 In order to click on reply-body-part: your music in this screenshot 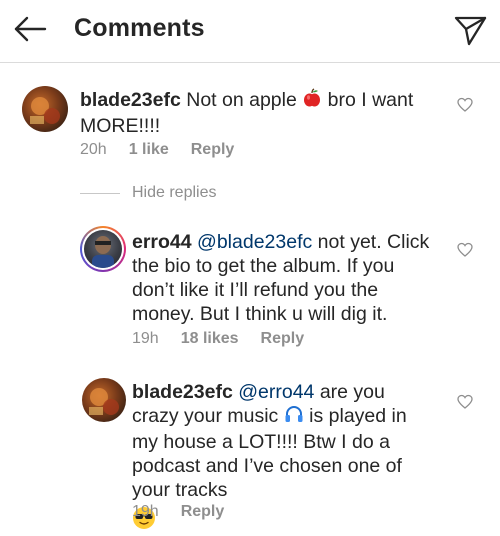, I will do `click(234, 416)`.